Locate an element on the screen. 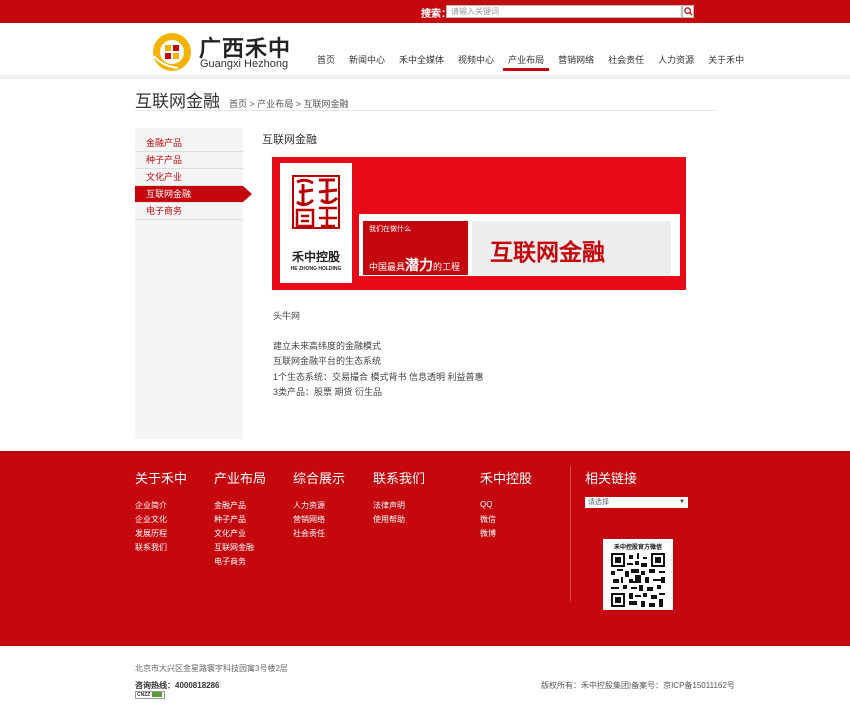  banner-panel: 我们在做什么 中国最具潜力的工程 互联网金融 is located at coordinates (519, 245).